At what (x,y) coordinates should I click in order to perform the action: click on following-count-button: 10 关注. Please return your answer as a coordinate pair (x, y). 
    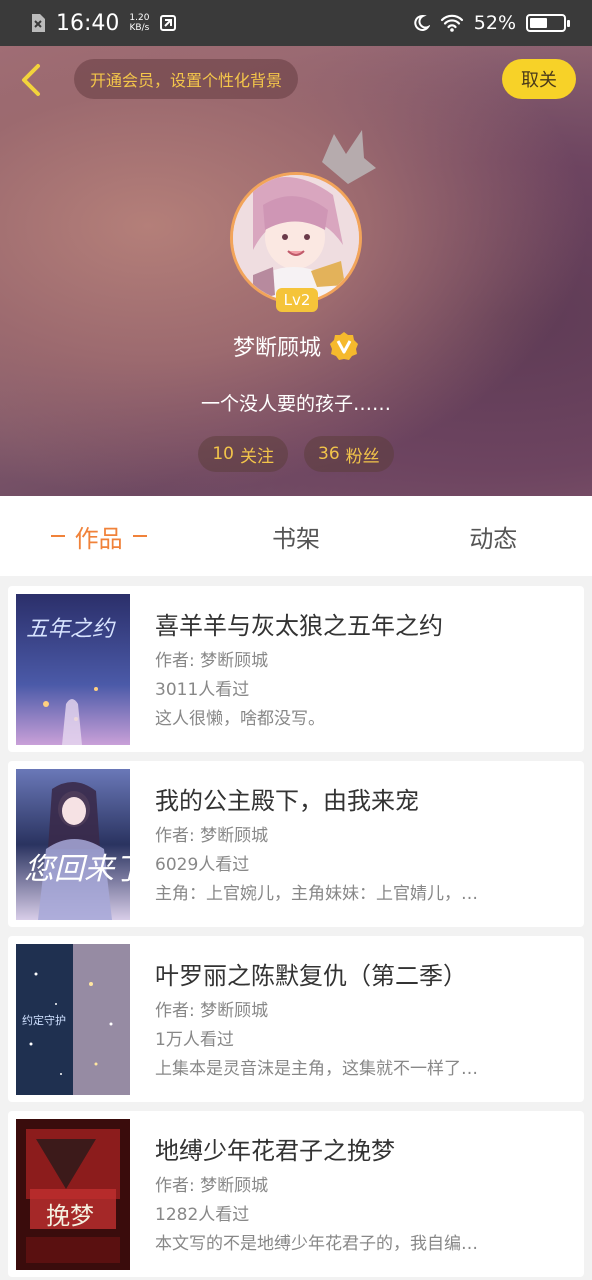
    Looking at the image, I should click on (243, 454).